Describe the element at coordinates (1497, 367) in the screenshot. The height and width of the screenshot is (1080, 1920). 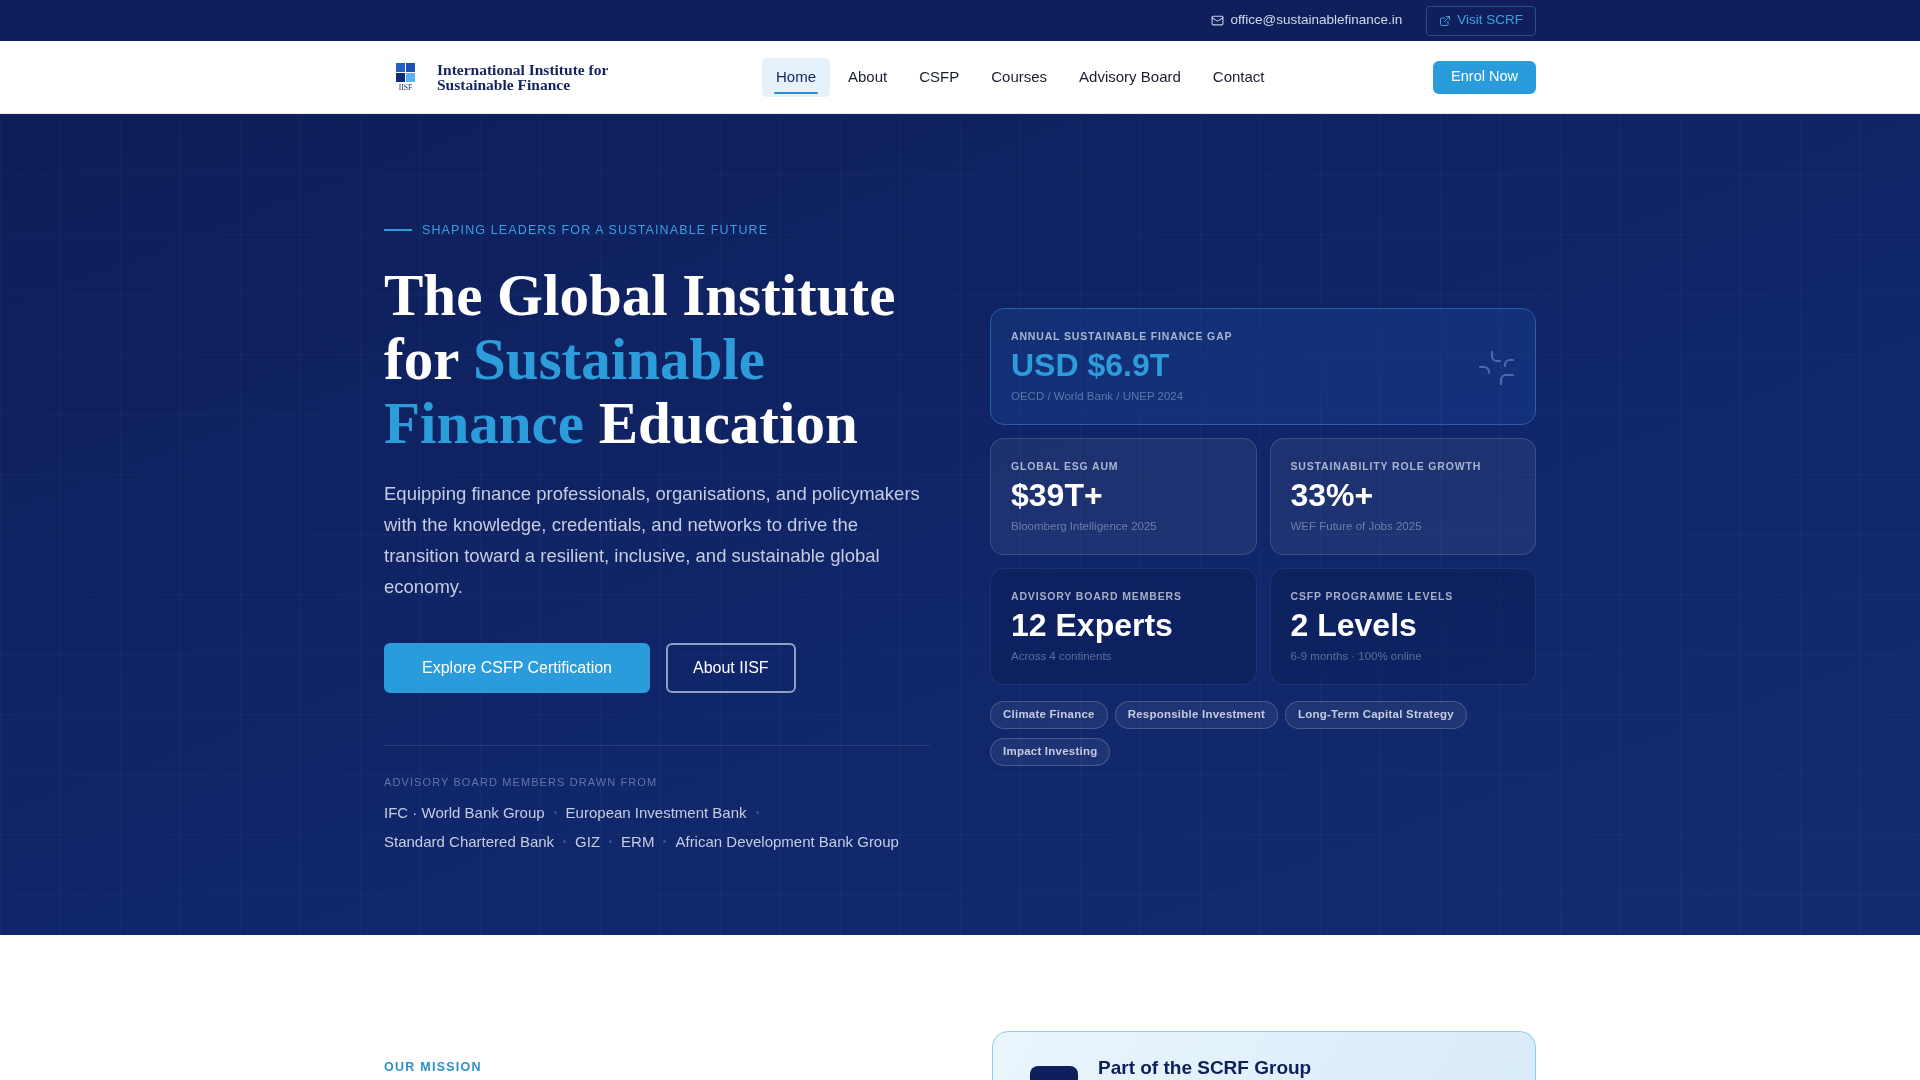
I see `curved-lines-icon` at that location.